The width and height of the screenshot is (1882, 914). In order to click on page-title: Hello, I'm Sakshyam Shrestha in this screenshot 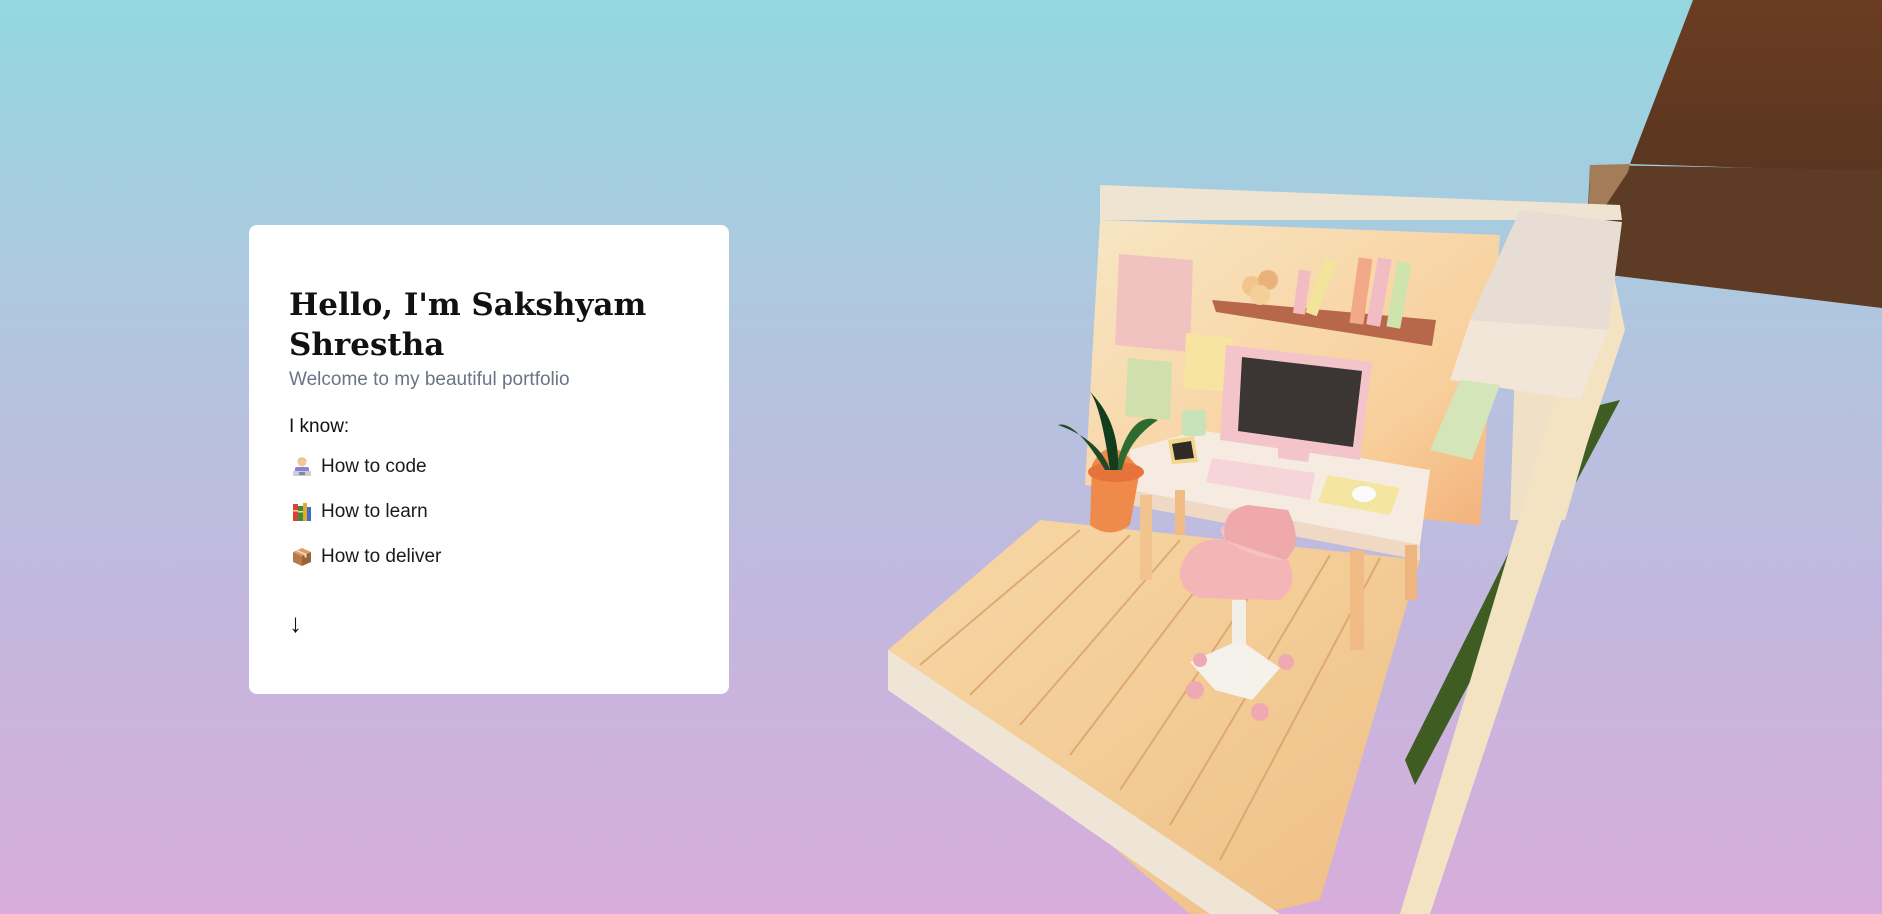, I will do `click(468, 325)`.